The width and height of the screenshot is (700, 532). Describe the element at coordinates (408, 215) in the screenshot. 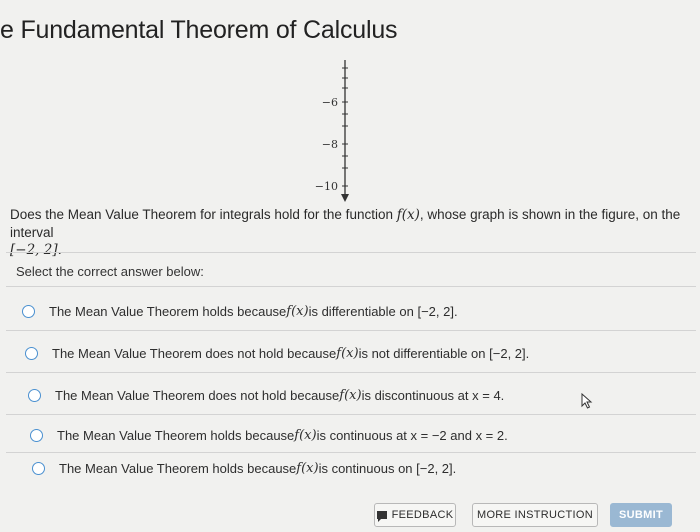

I see `function-symbol: f(x)` at that location.